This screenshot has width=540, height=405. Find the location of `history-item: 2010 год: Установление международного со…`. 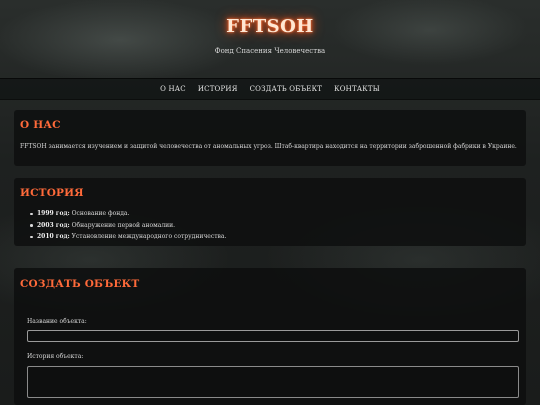

history-item: 2010 год: Установление международного со… is located at coordinates (128, 237).